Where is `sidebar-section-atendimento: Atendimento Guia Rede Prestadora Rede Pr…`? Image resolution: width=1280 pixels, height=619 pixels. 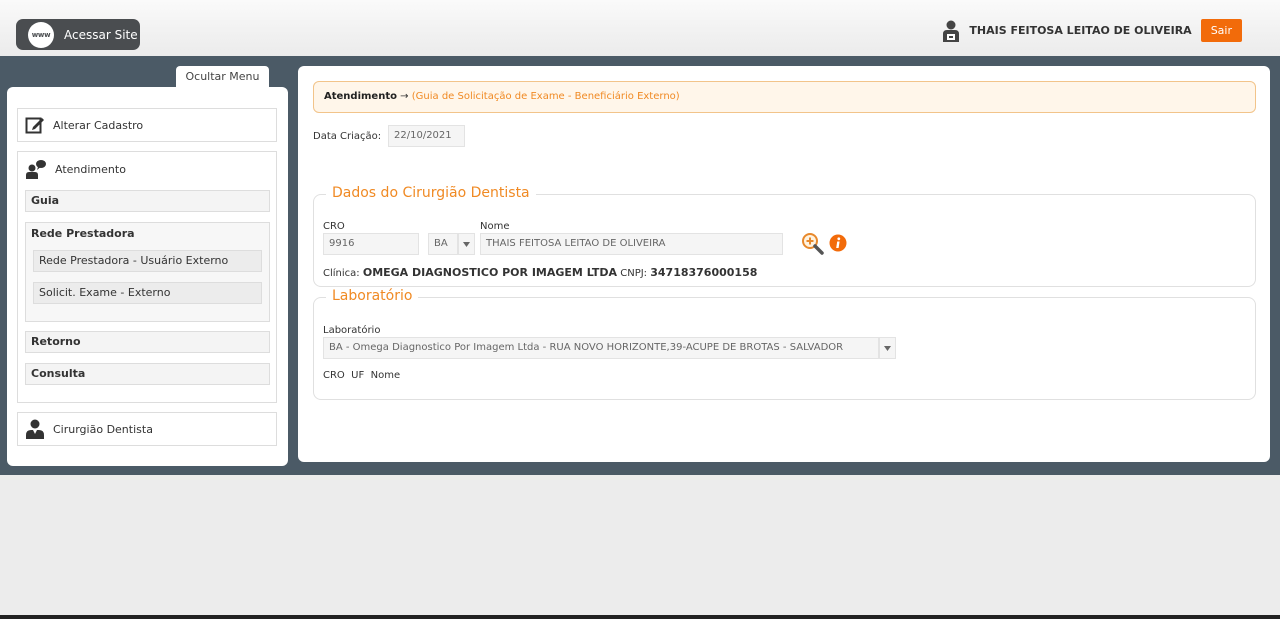
sidebar-section-atendimento: Atendimento Guia Rede Prestadora Rede Pr… is located at coordinates (147, 277).